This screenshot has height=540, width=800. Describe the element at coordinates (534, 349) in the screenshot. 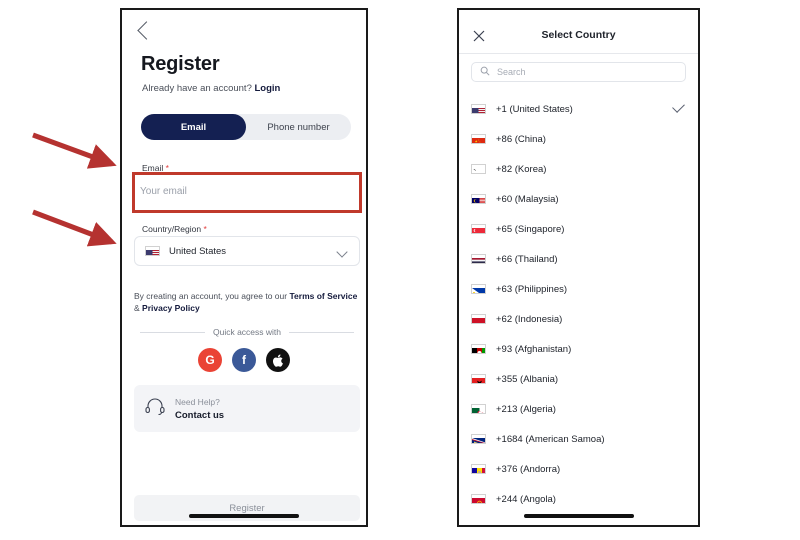

I see `country-list-item-label: +93 (Afghanistan)` at that location.